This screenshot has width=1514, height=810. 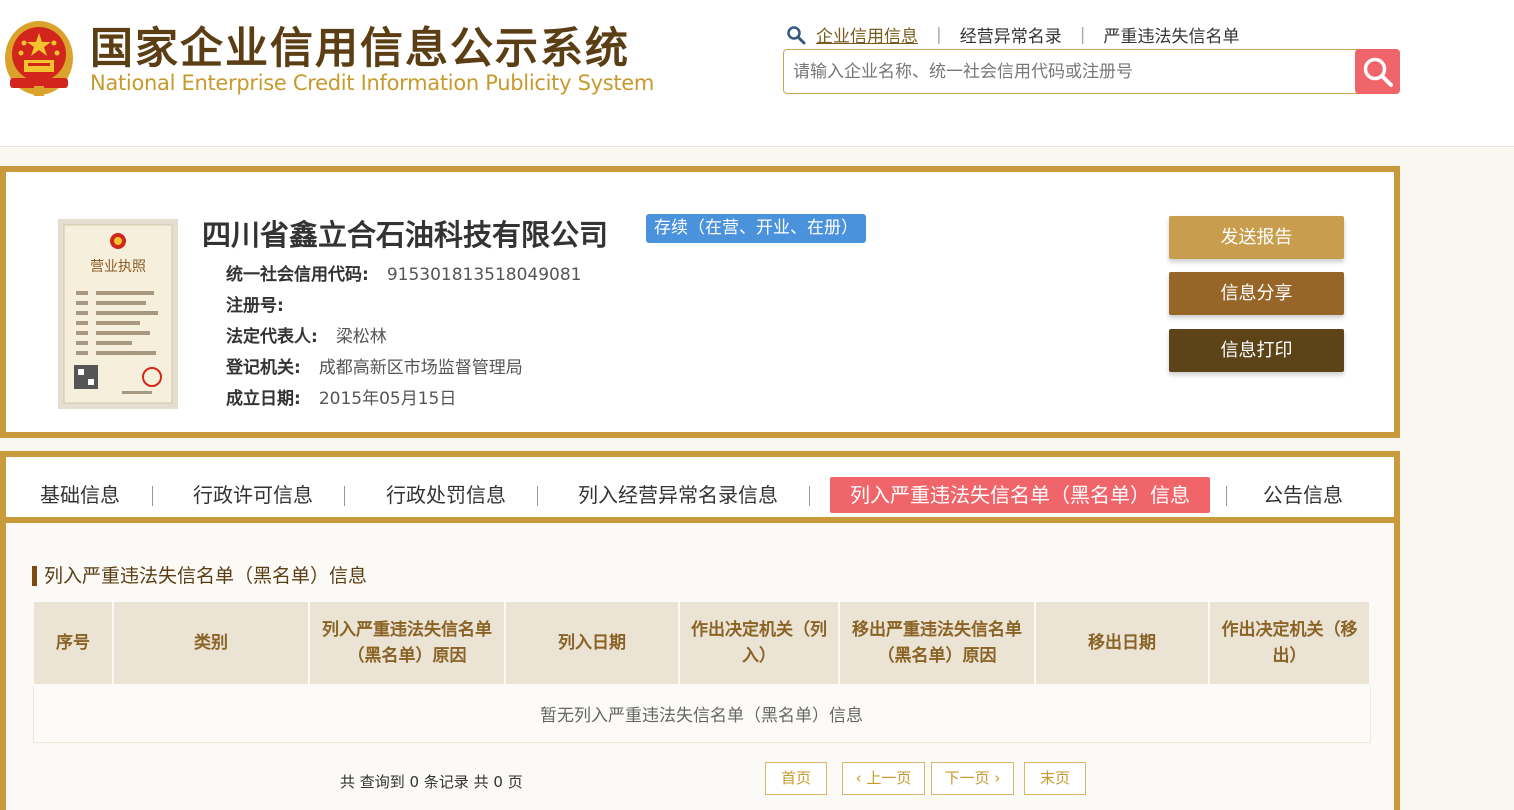 What do you see at coordinates (678, 495) in the screenshot?
I see `tab-abnormal-list: 列入经营异常名录信息` at bounding box center [678, 495].